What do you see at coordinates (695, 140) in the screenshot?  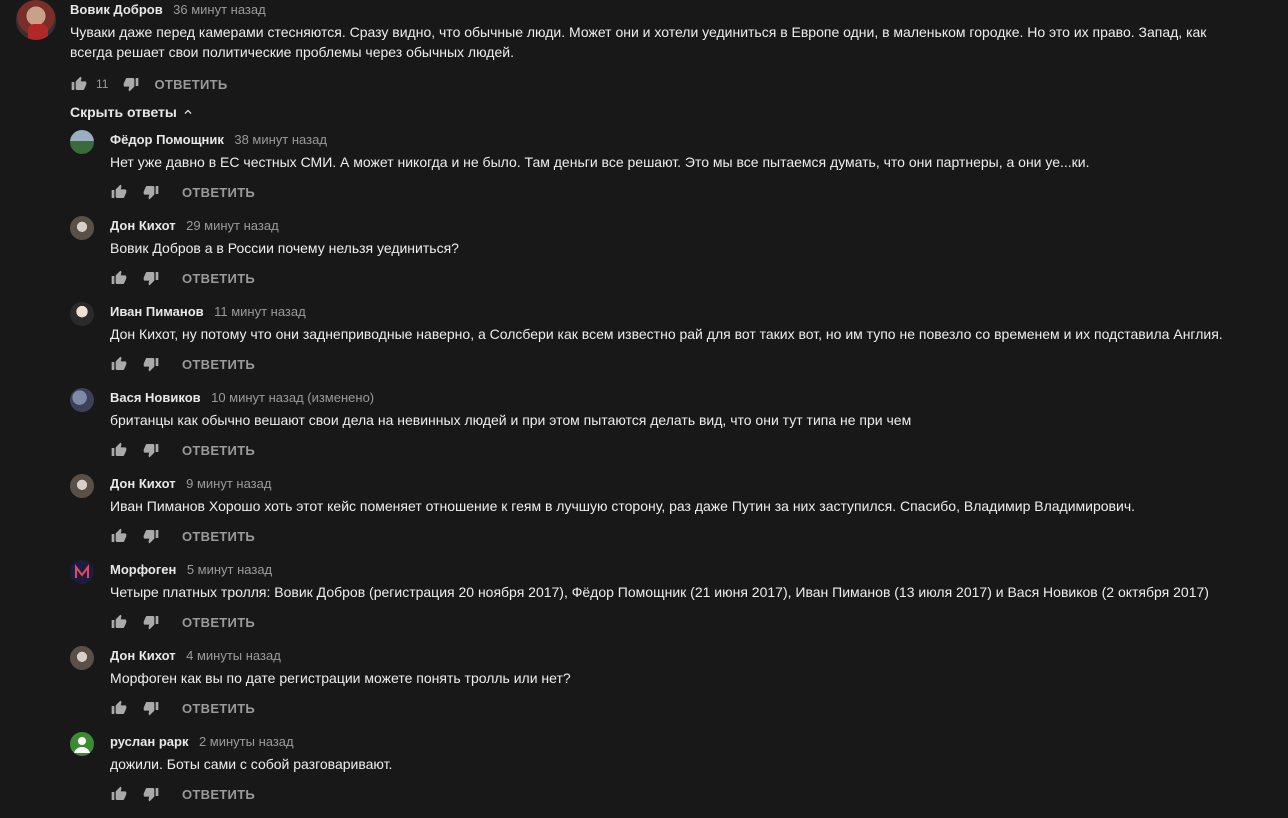 I see `comment-meta: Фёдор Помощник 38 минут назад` at bounding box center [695, 140].